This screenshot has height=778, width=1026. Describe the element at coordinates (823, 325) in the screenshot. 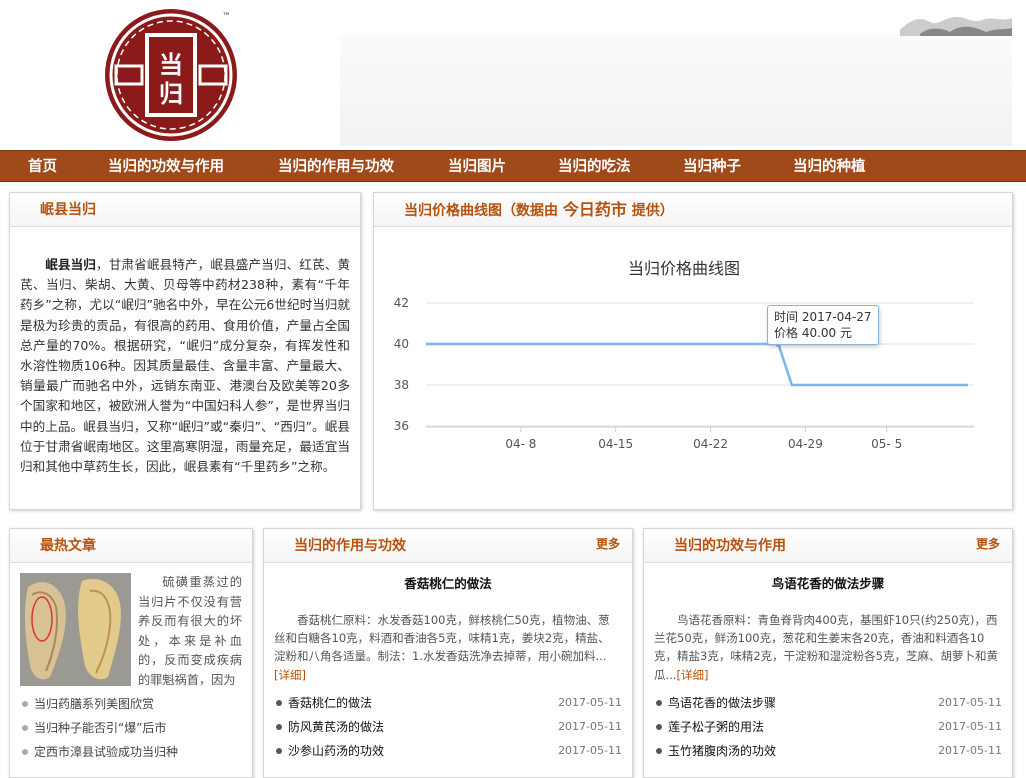

I see `chart-tooltip: 时间 2017-04-27 价格 40.00 元` at that location.